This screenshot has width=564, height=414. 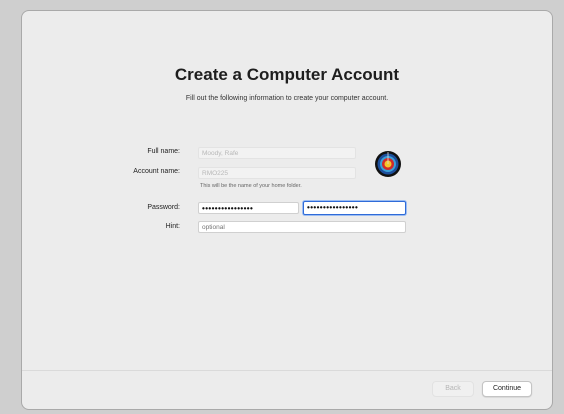 I want to click on footer-divider, so click(x=287, y=370).